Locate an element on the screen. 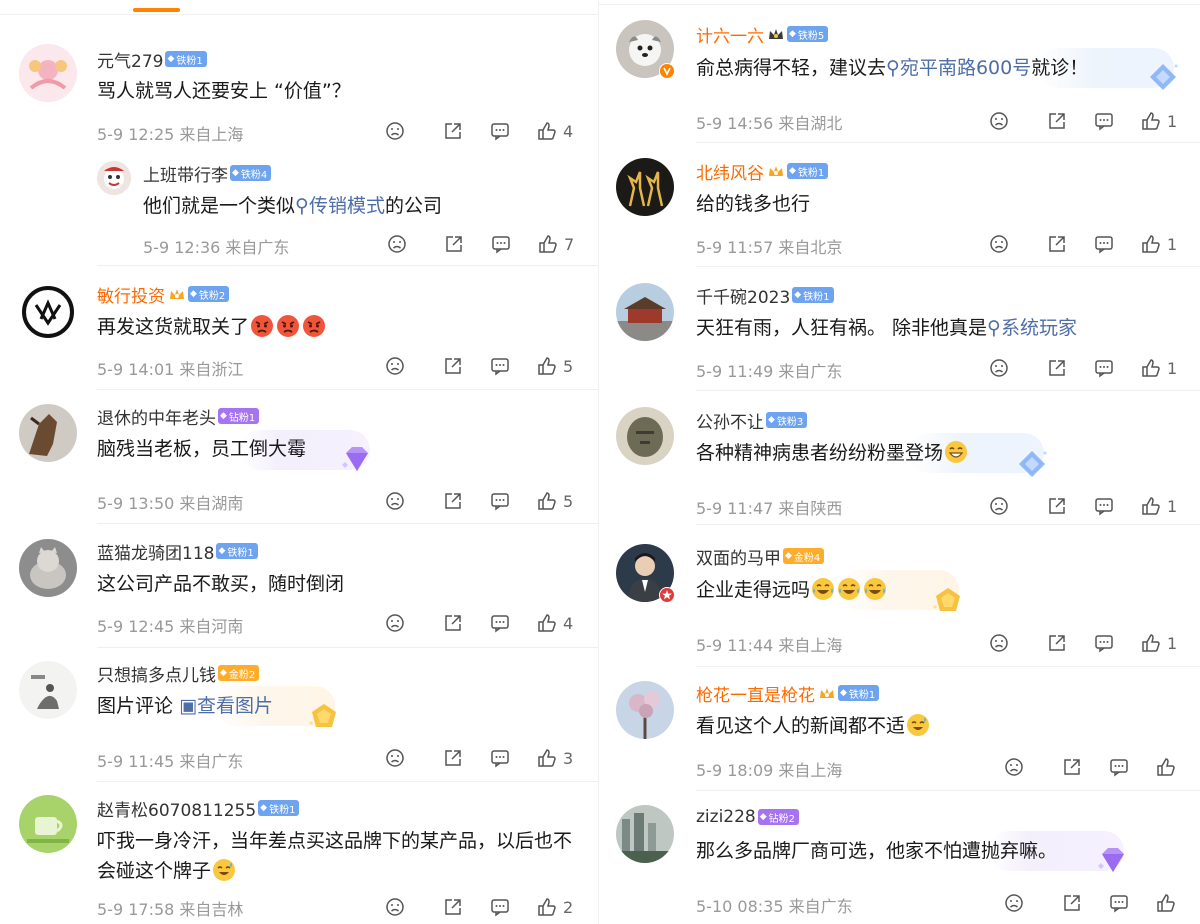 The width and height of the screenshot is (1200, 924). username: 蓝猫龙骑团118 is located at coordinates (155, 551).